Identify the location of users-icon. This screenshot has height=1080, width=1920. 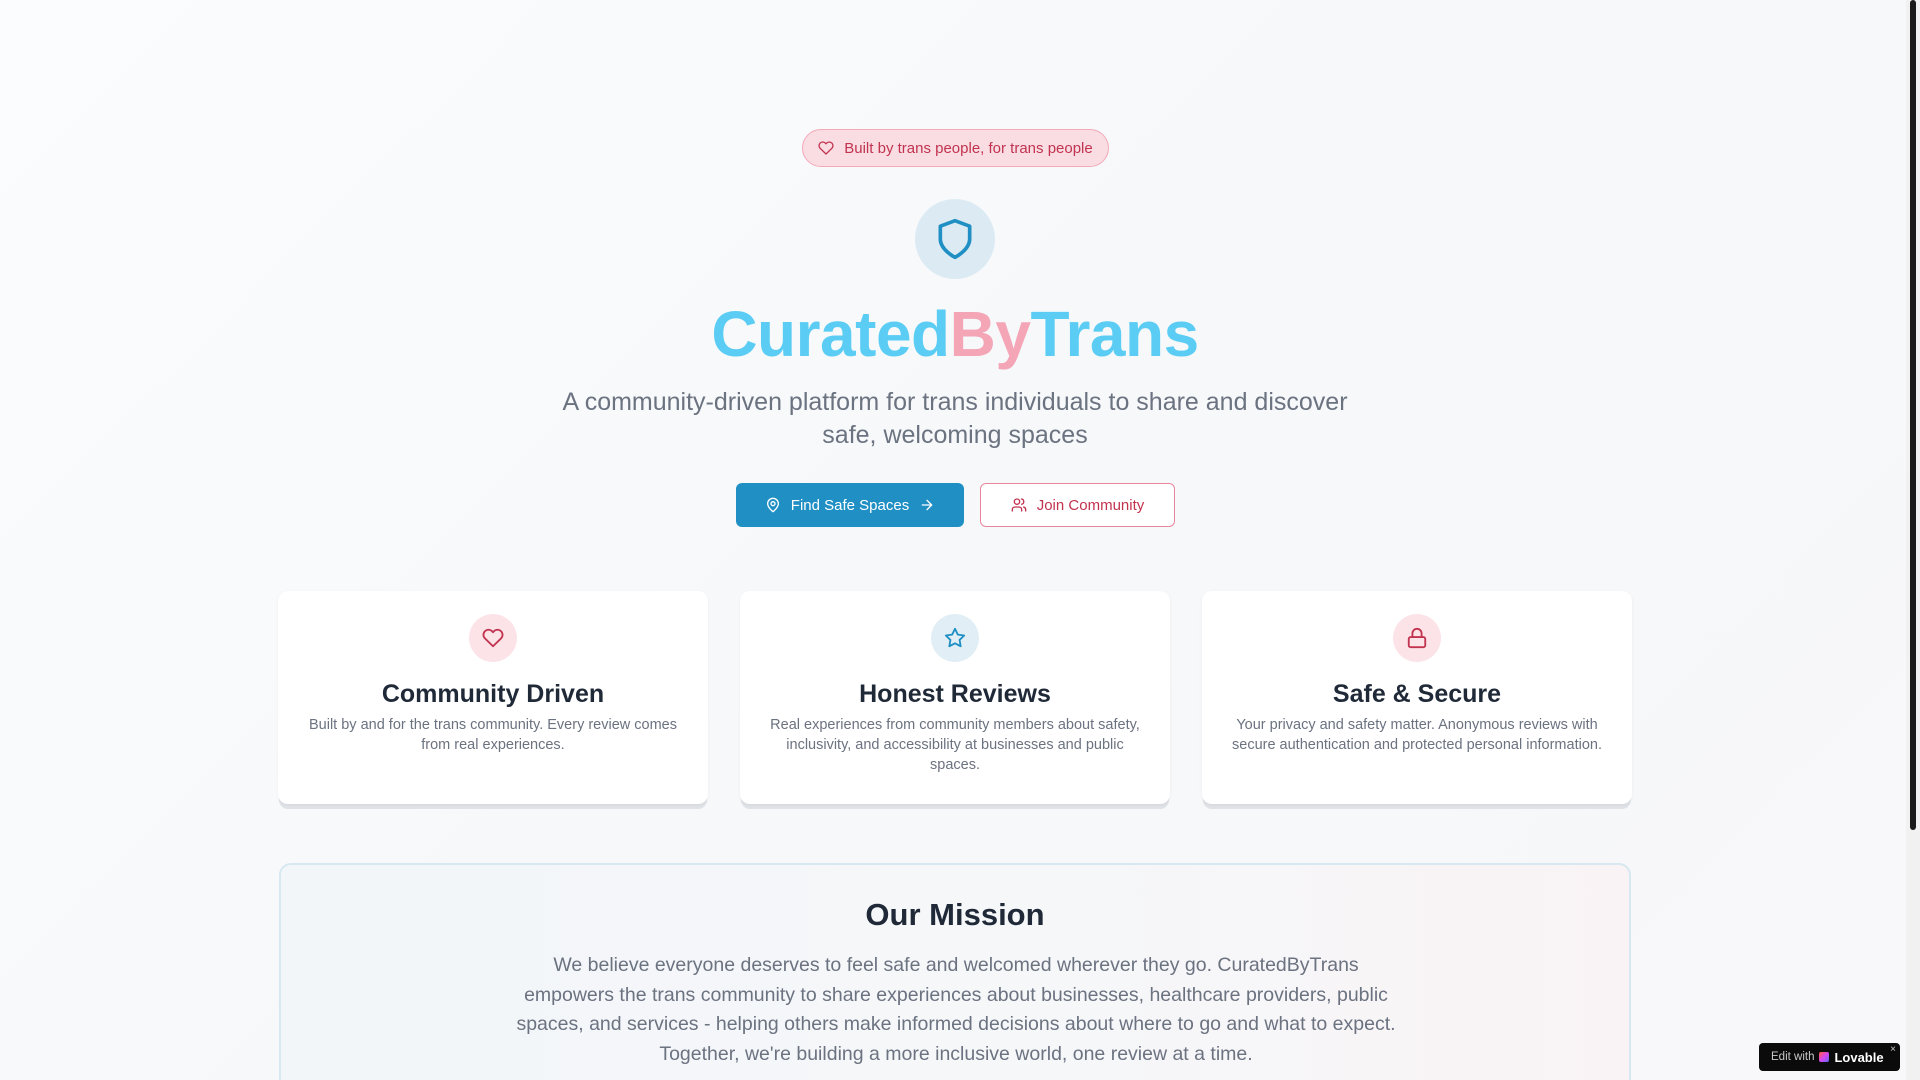
(1019, 505).